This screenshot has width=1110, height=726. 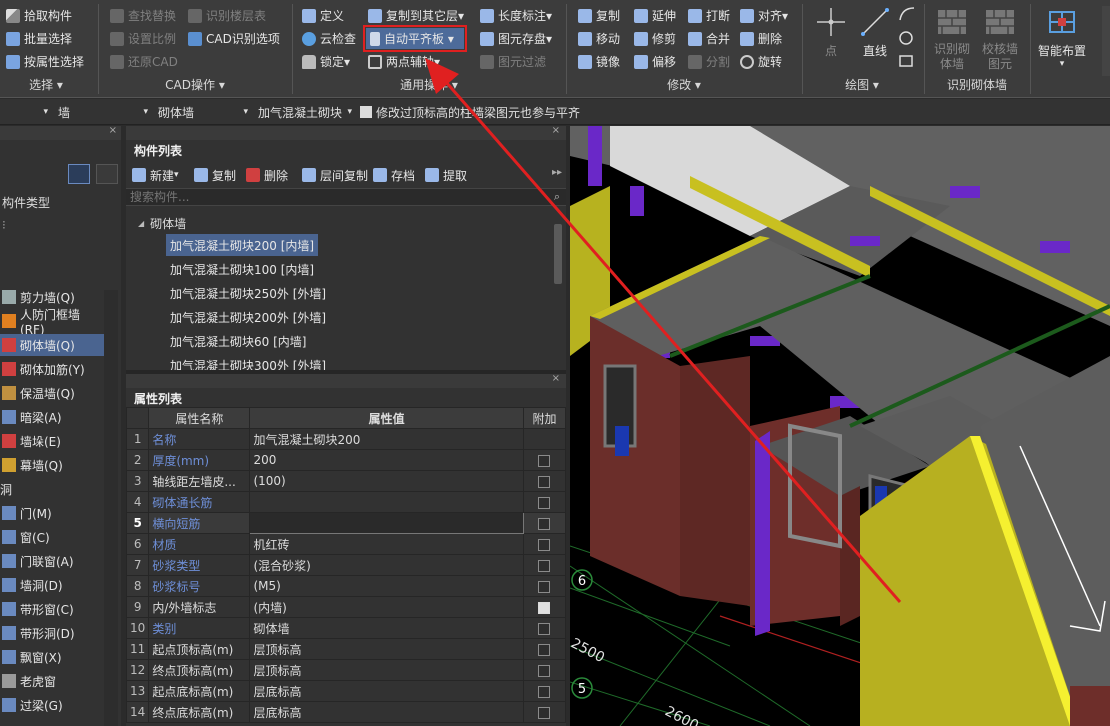 What do you see at coordinates (195, 85) in the screenshot?
I see `group-label-cad-ops: CAD操作 ▾` at bounding box center [195, 85].